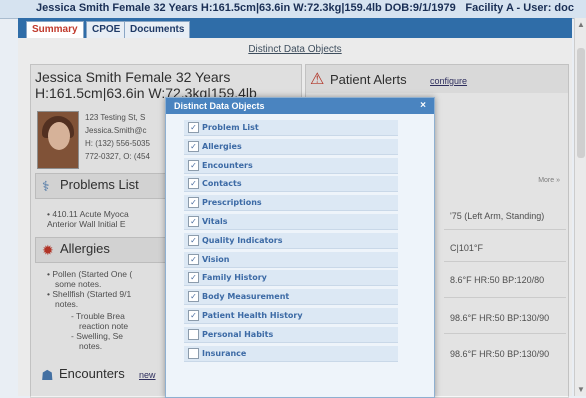 The width and height of the screenshot is (586, 398). I want to click on data-object-label: Body Measurement, so click(246, 297).